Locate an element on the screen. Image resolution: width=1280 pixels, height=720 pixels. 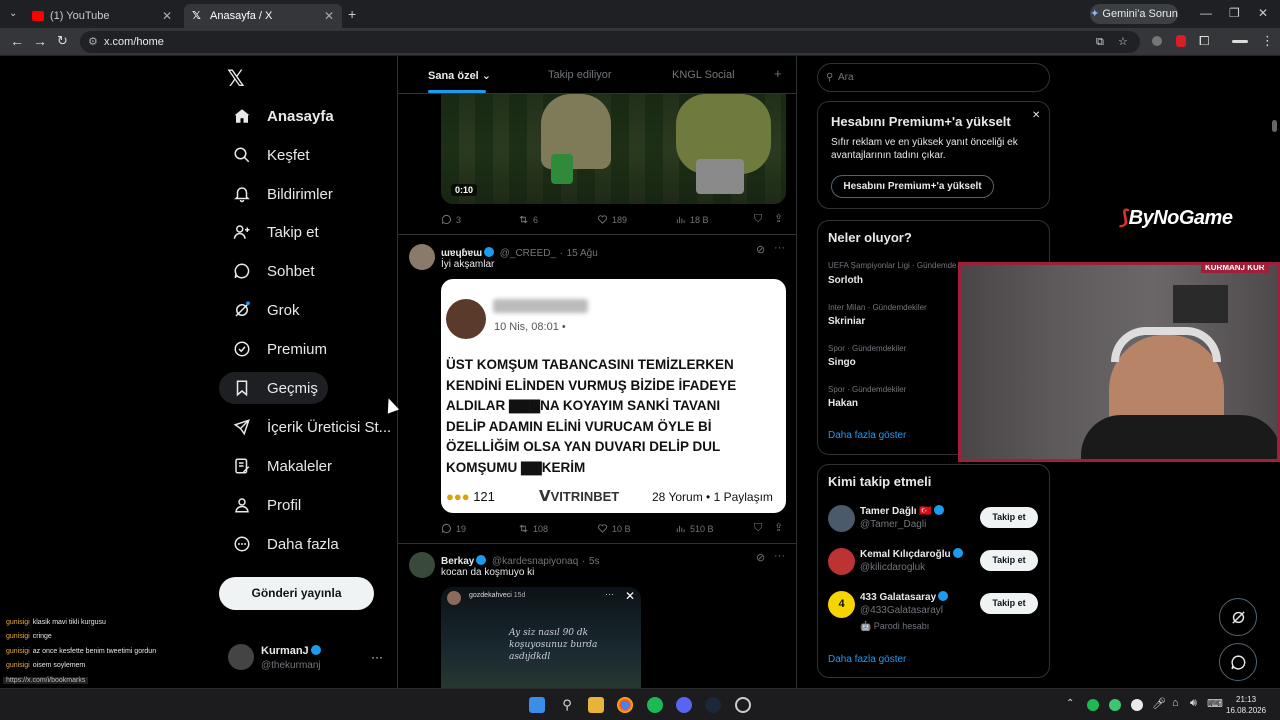
embed-more-icon: ··· is located at coordinates (609, 594).